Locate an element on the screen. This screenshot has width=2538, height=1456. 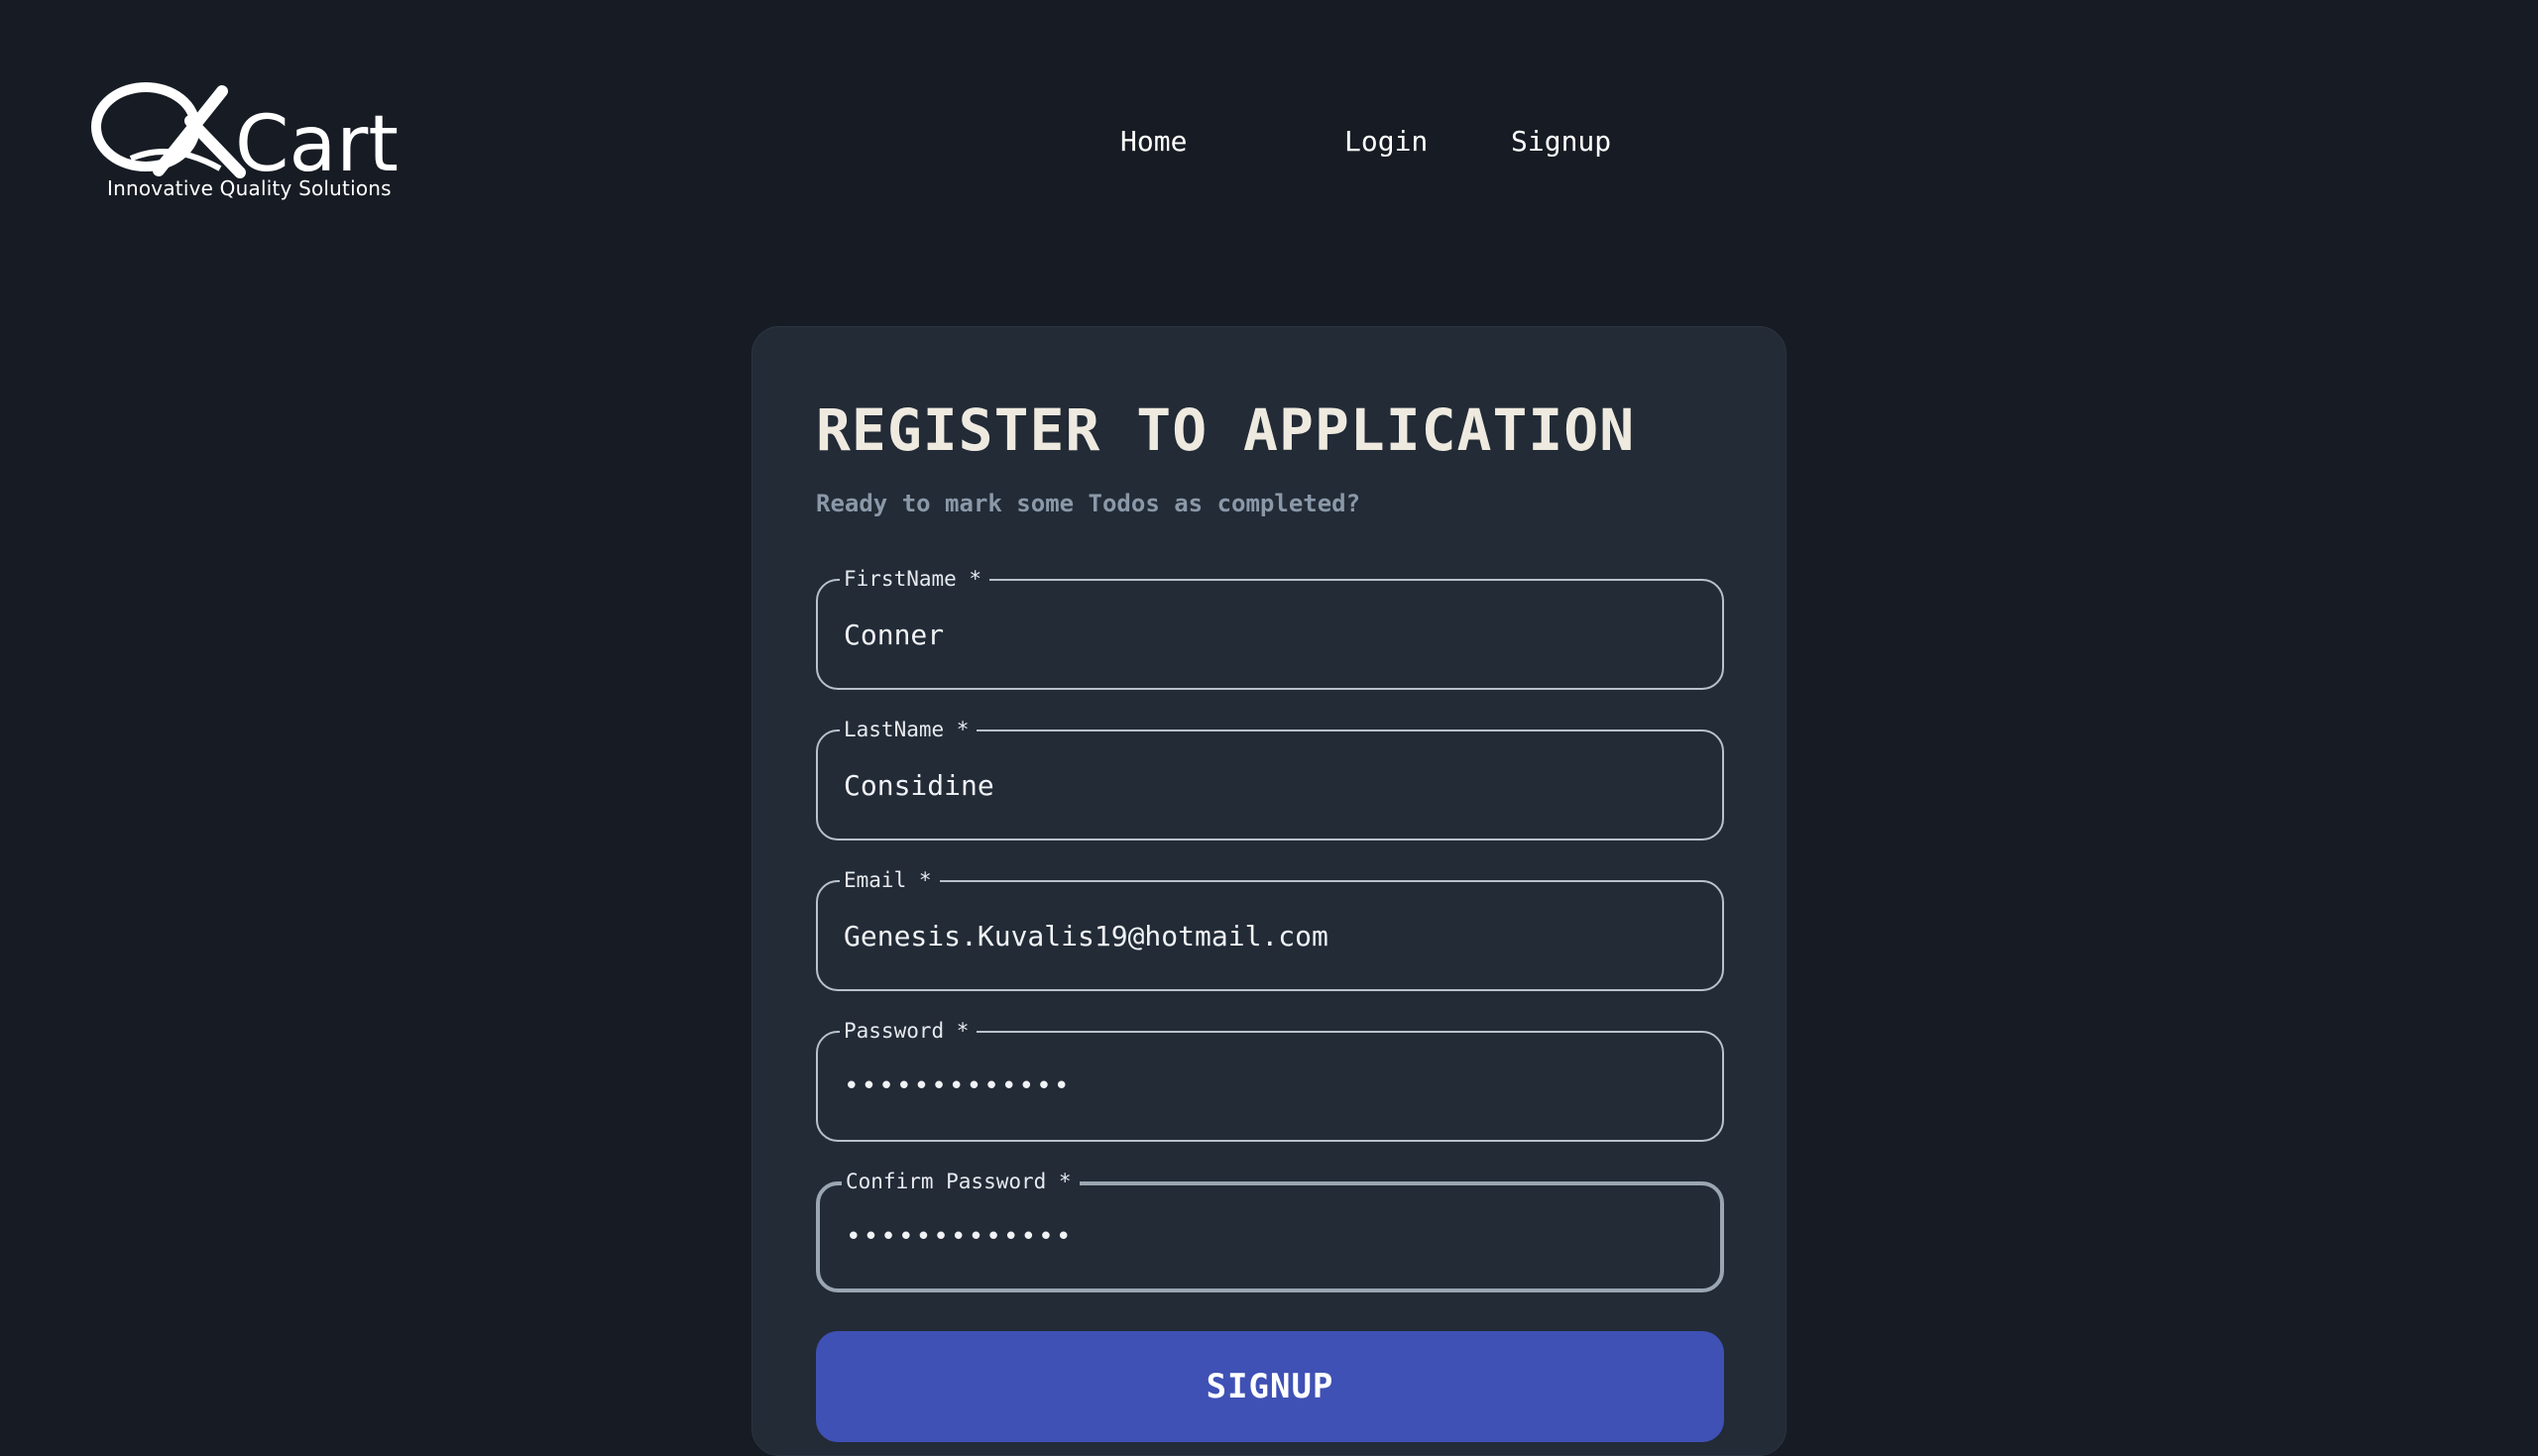
qkart-logo-mark: Cart is located at coordinates (245, 131).